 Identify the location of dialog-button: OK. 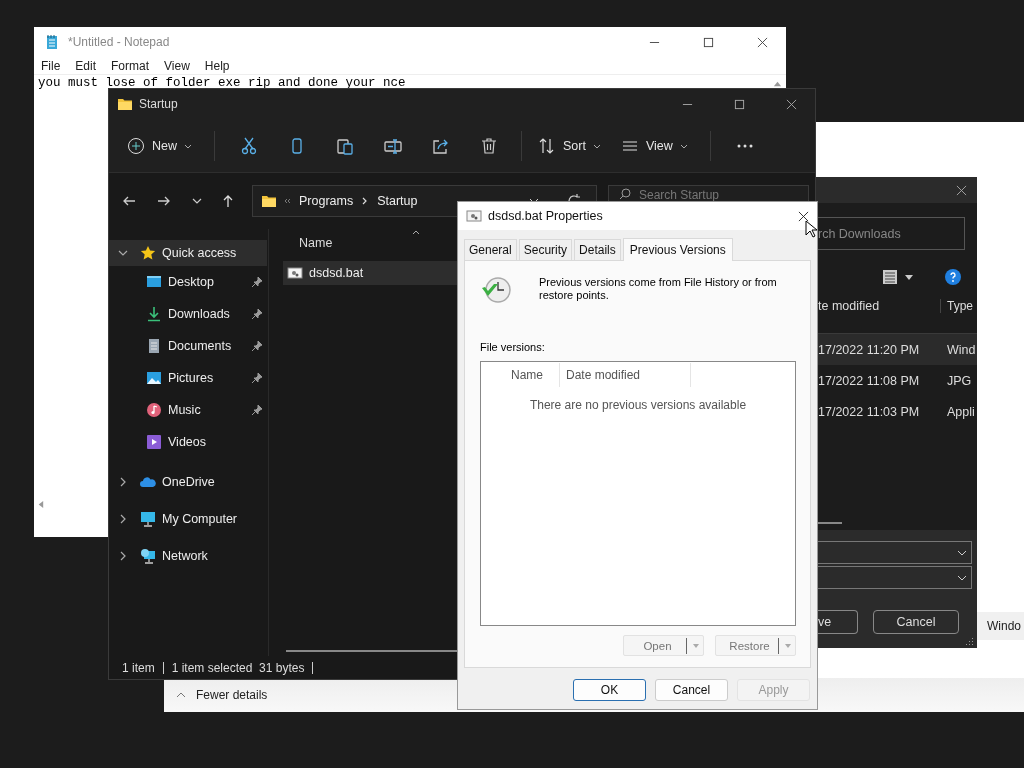
(609, 690).